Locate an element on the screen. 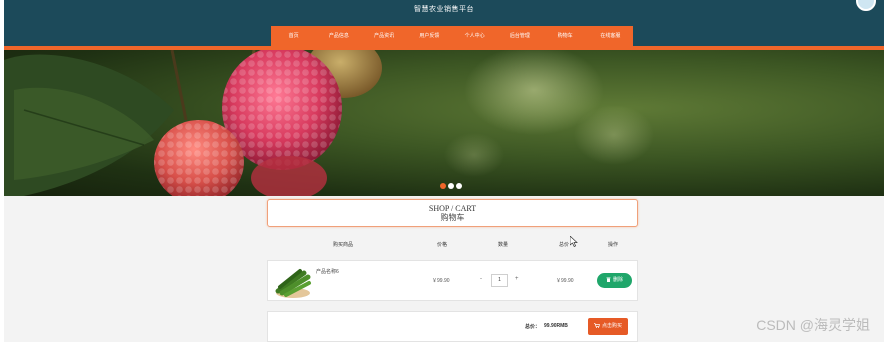 The image size is (888, 342). header: 智慧农业销售平台 is located at coordinates (444, 13).